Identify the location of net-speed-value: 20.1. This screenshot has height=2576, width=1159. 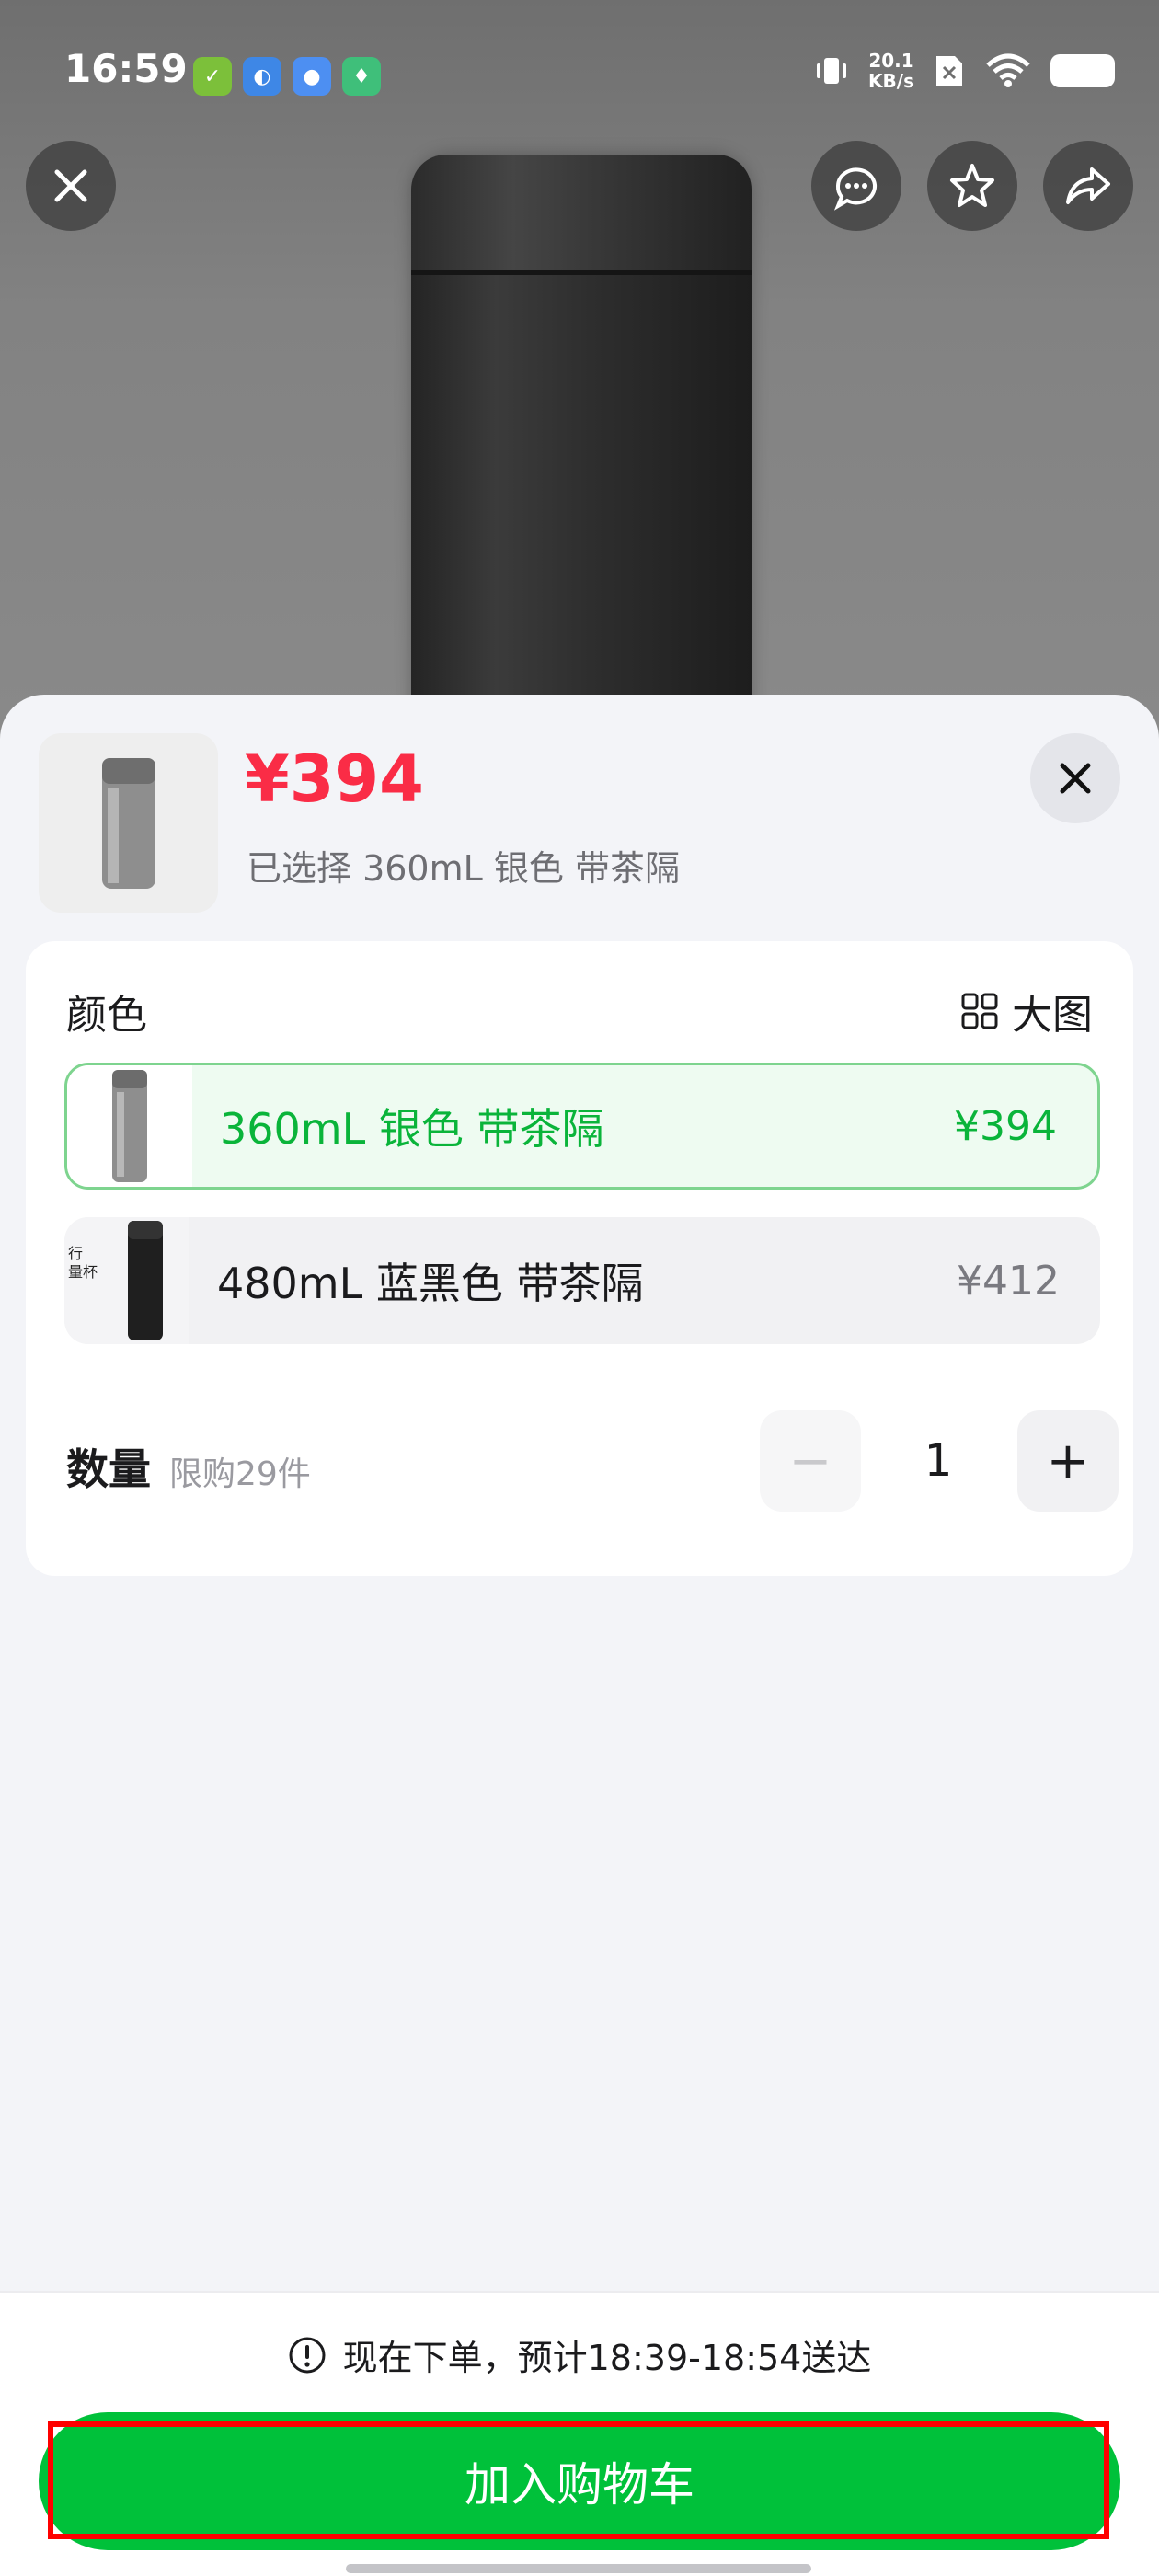
(891, 61).